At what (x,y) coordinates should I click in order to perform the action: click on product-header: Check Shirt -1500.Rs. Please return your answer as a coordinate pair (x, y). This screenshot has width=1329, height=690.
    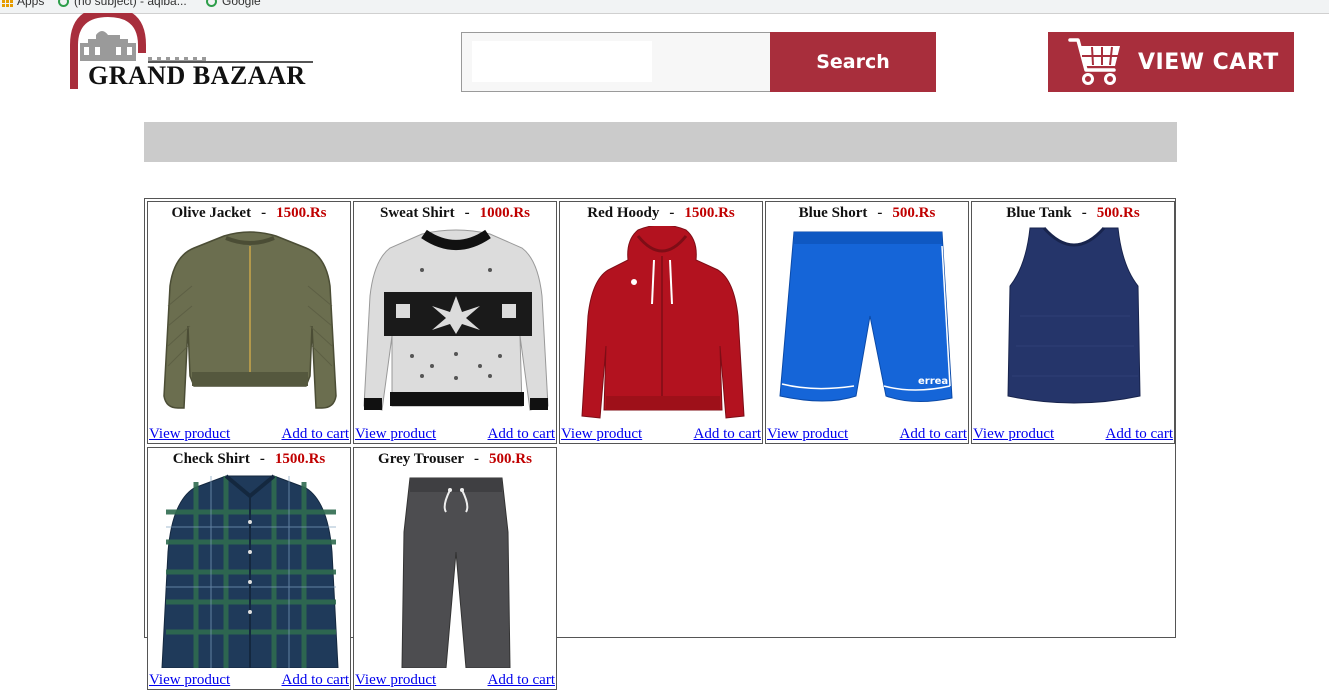
    Looking at the image, I should click on (249, 459).